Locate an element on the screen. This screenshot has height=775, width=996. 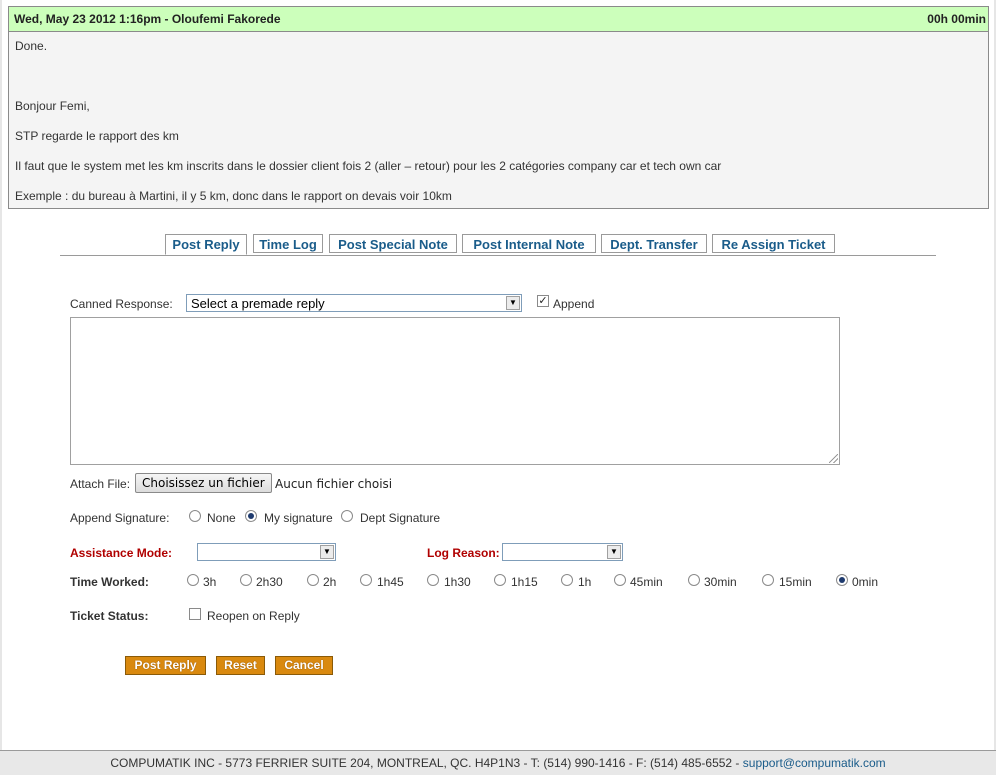
time-option-label: 15min is located at coordinates (795, 582).